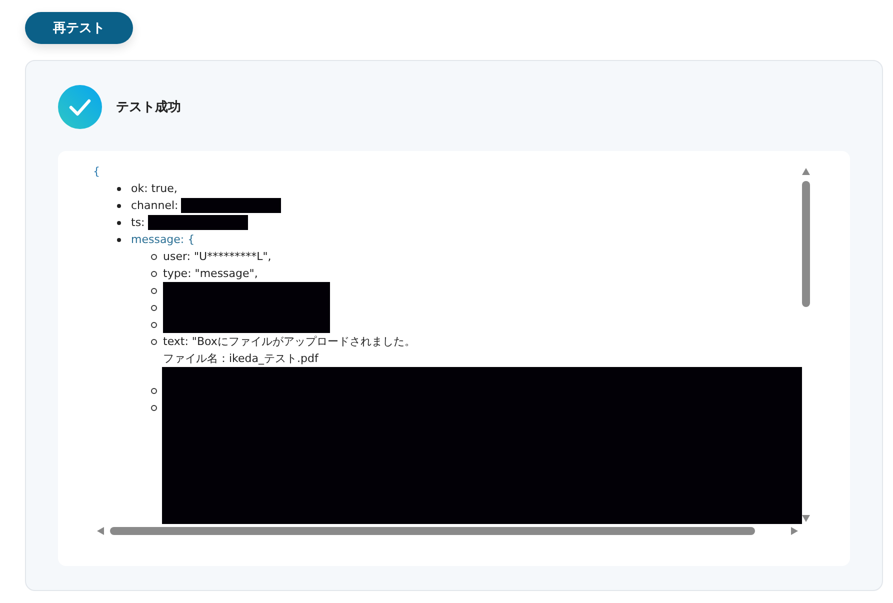  Describe the element at coordinates (289, 350) in the screenshot. I see `json-text: text: "Boxにファイルがアップロードされました。 ファイル名：ikeda_テスト.pdf` at that location.